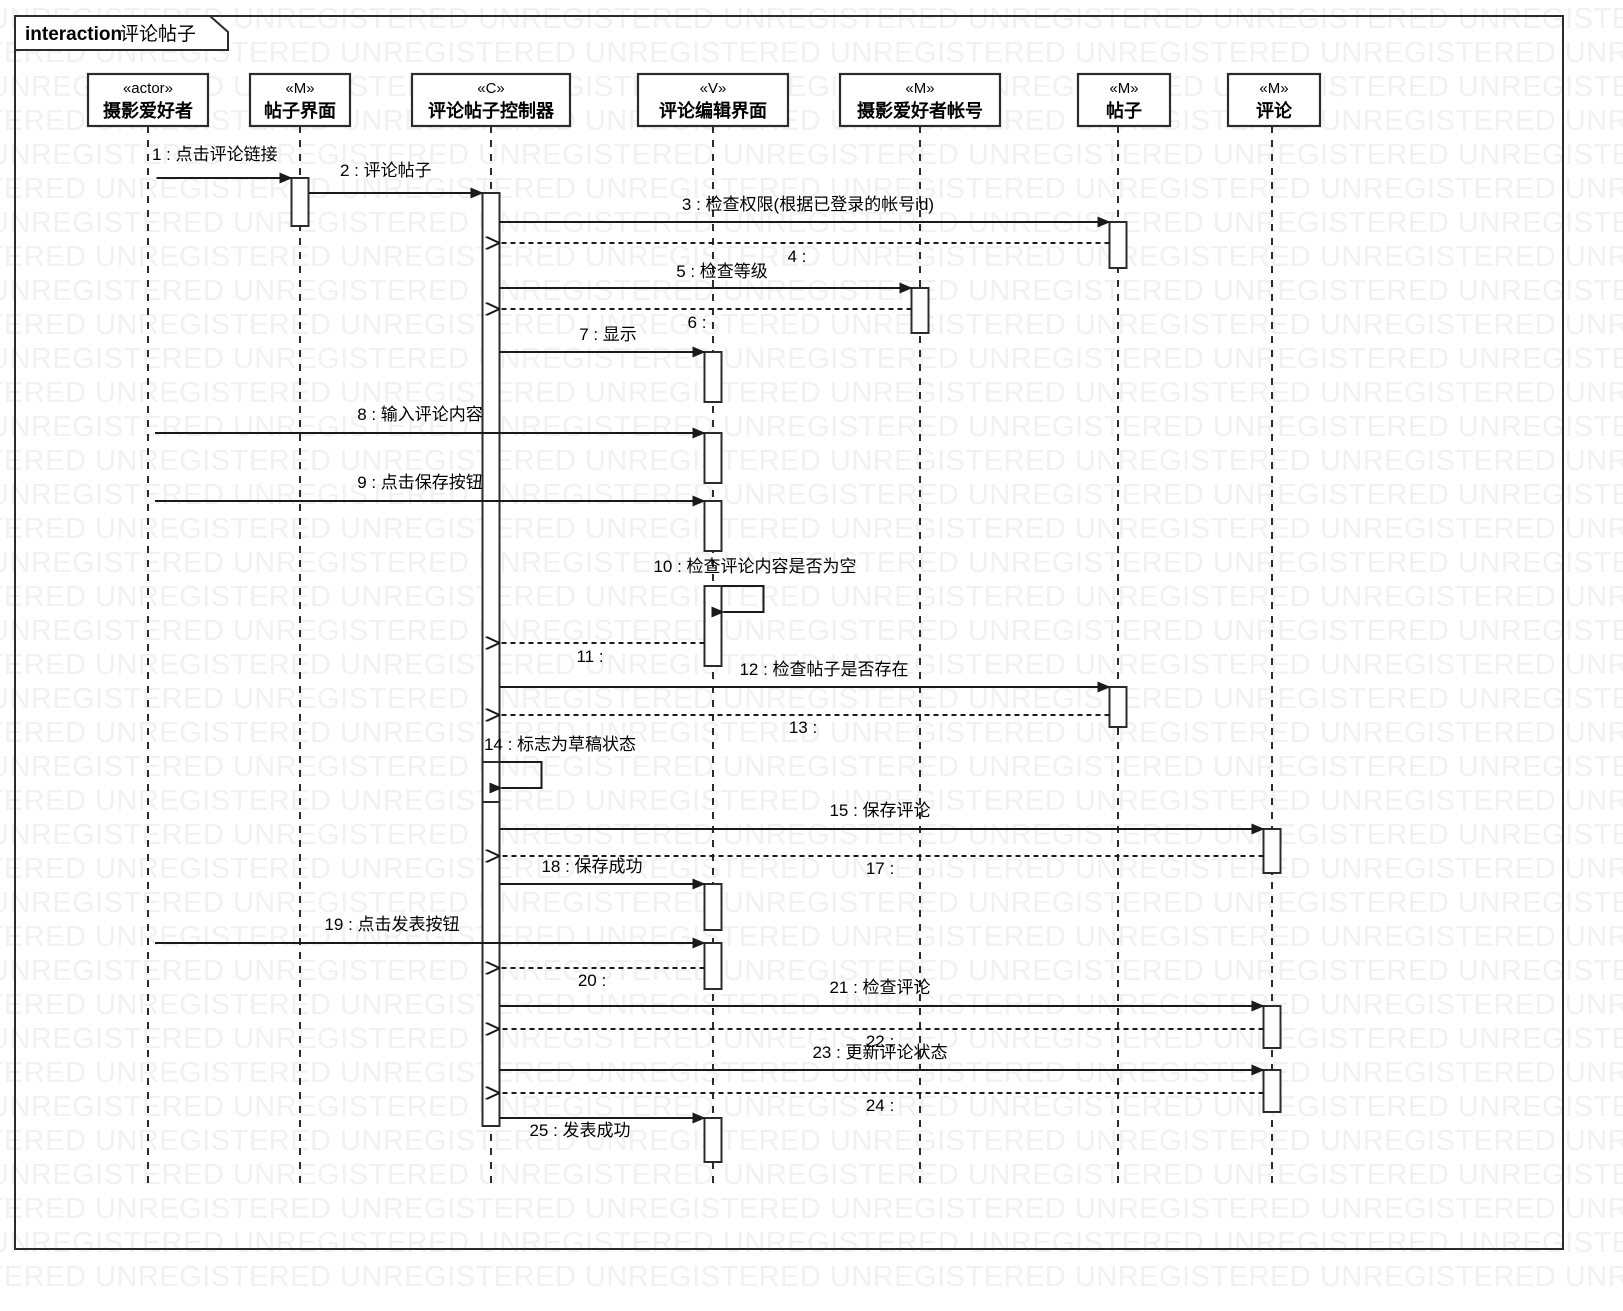 This screenshot has width=1623, height=1311. What do you see at coordinates (491, 110) in the screenshot?
I see `lifeline-name: 评论帖子控制器` at bounding box center [491, 110].